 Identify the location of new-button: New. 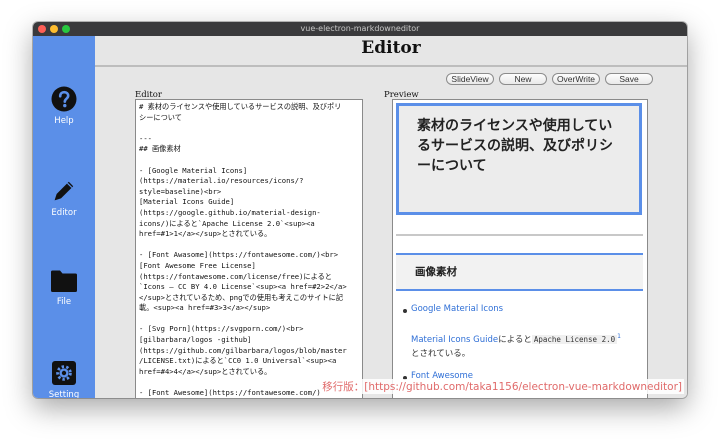
(523, 79).